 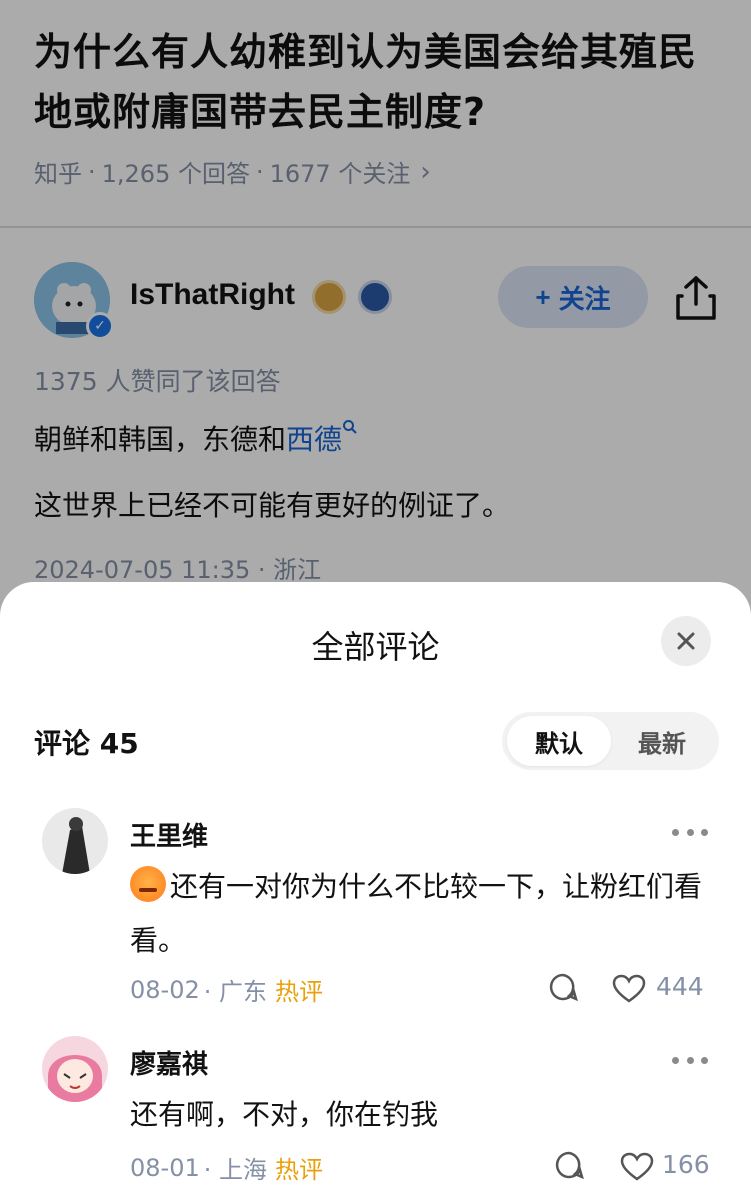 I want to click on comment-meta: 08-02 · 广东 热评, so click(x=226, y=989).